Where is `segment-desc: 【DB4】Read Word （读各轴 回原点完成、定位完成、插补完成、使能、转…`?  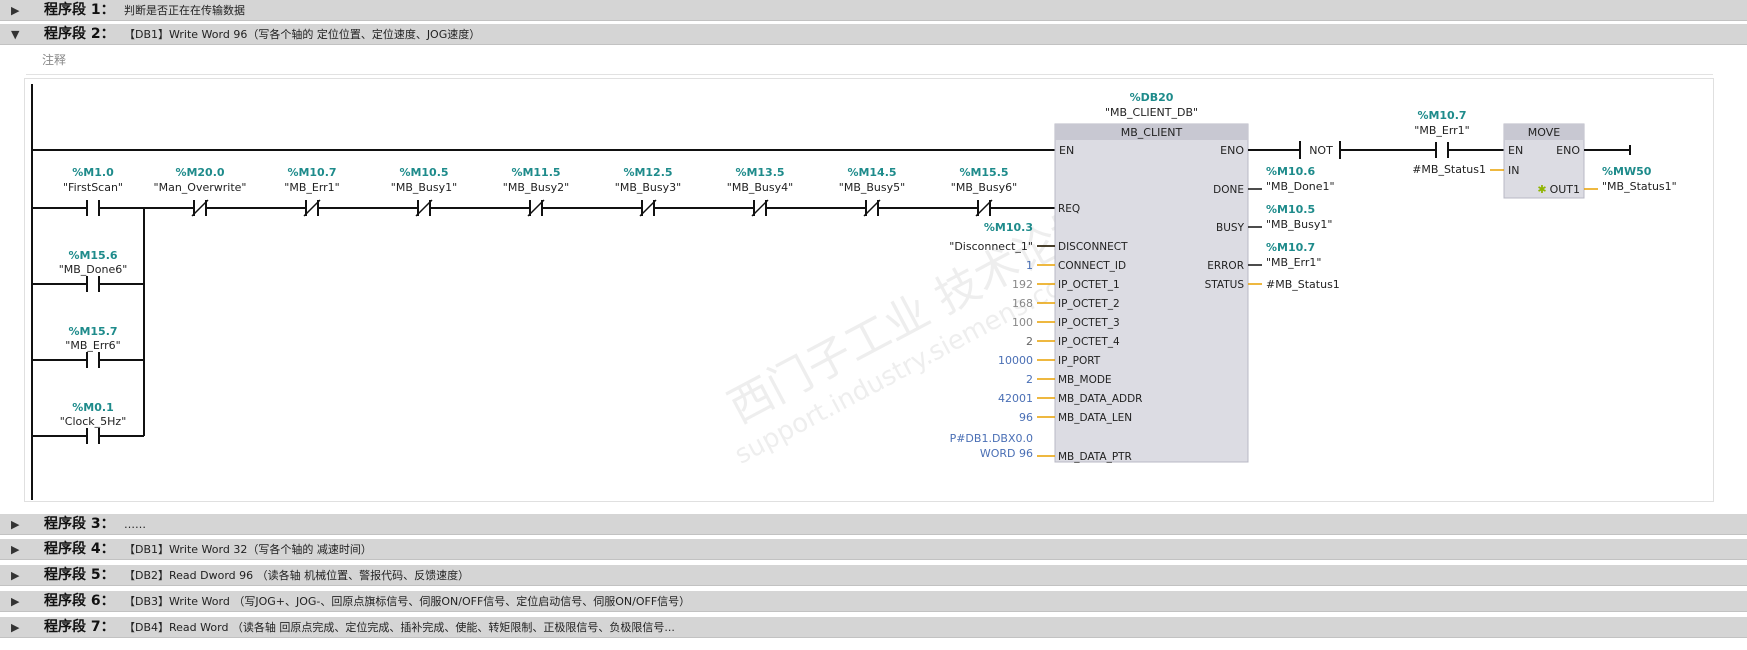 segment-desc: 【DB4】Read Word （读各轴 回原点完成、定位完成、插补完成、使能、转… is located at coordinates (399, 627).